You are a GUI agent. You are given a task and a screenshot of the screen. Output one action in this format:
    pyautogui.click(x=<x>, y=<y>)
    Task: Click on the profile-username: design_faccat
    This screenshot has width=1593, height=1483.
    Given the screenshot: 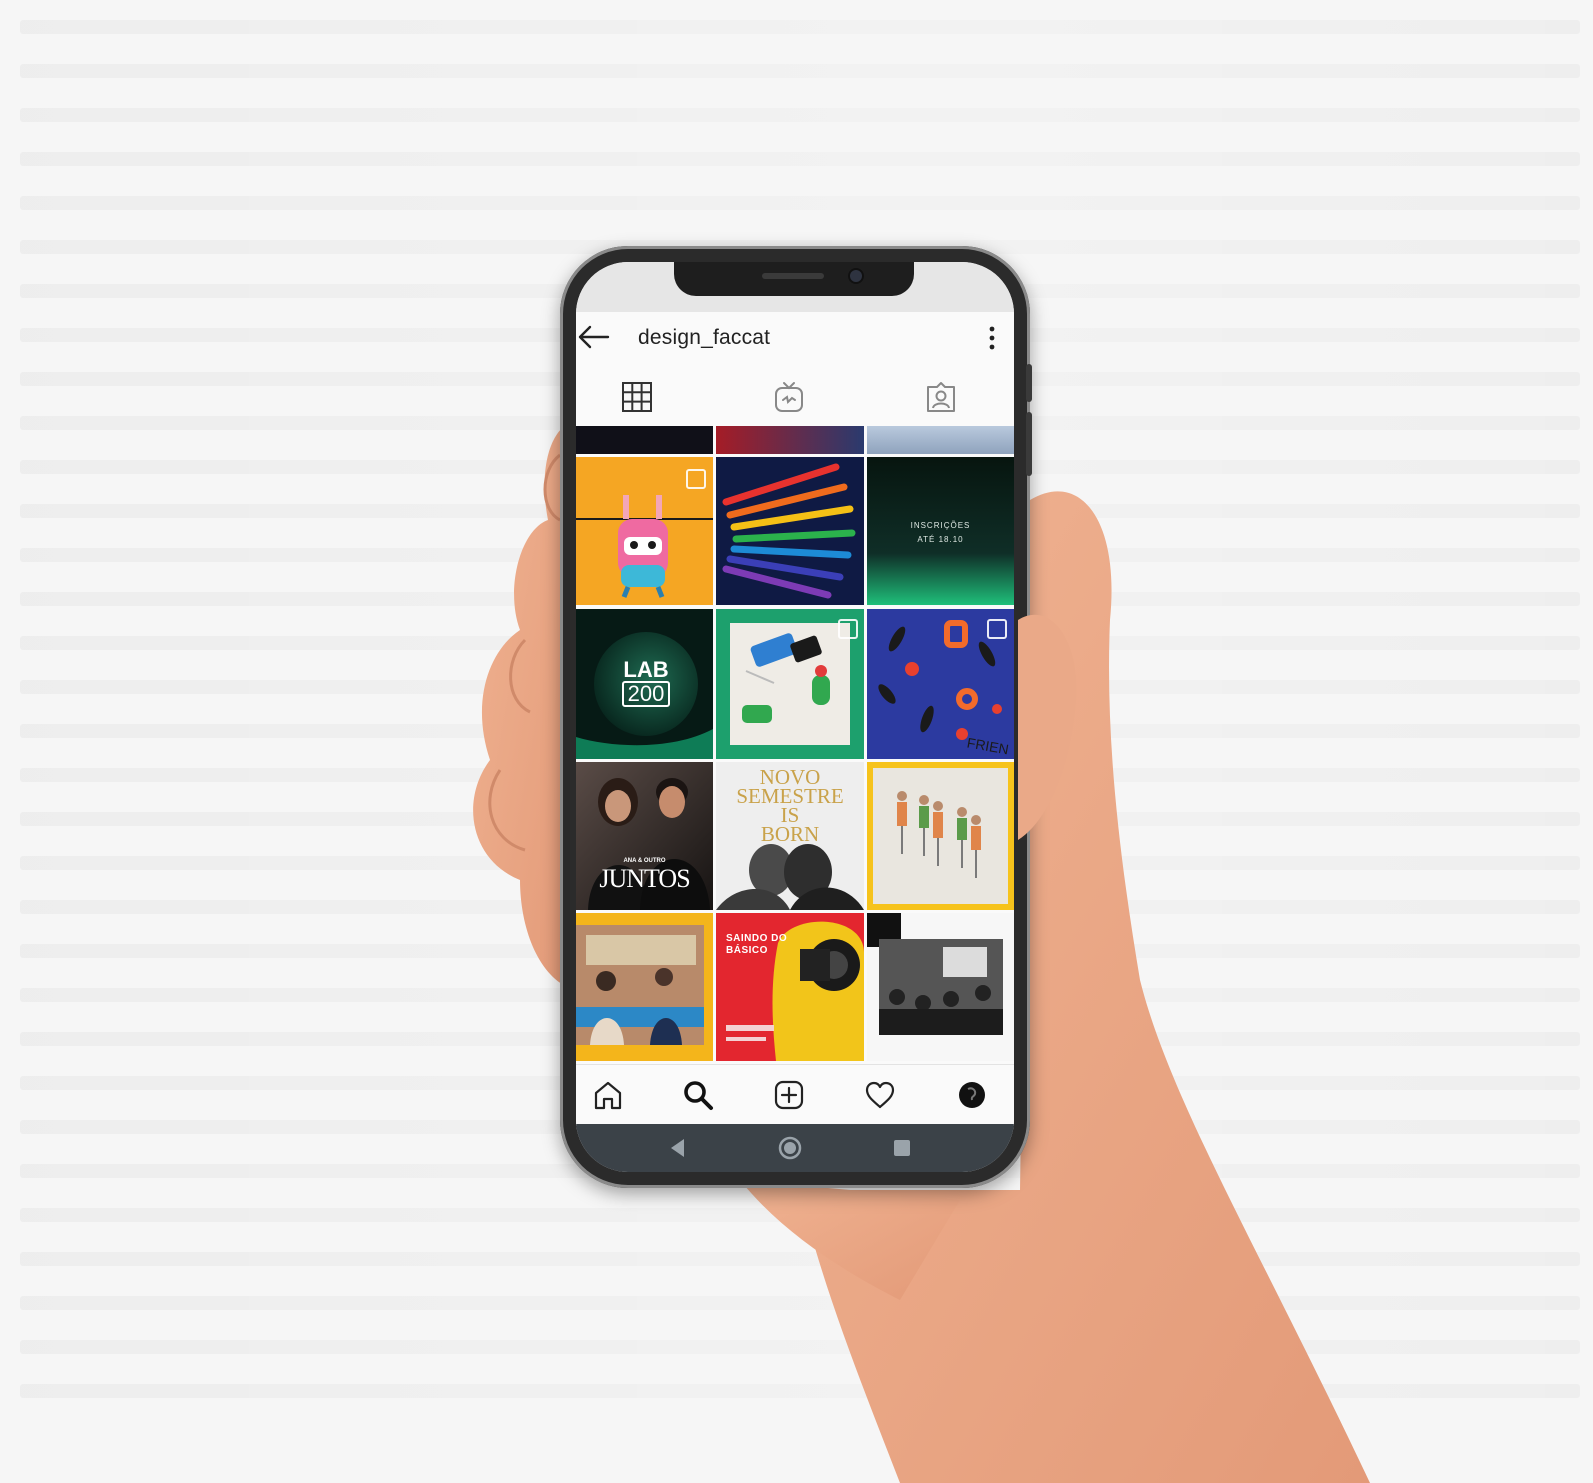 What is the action you would take?
    pyautogui.click(x=704, y=337)
    